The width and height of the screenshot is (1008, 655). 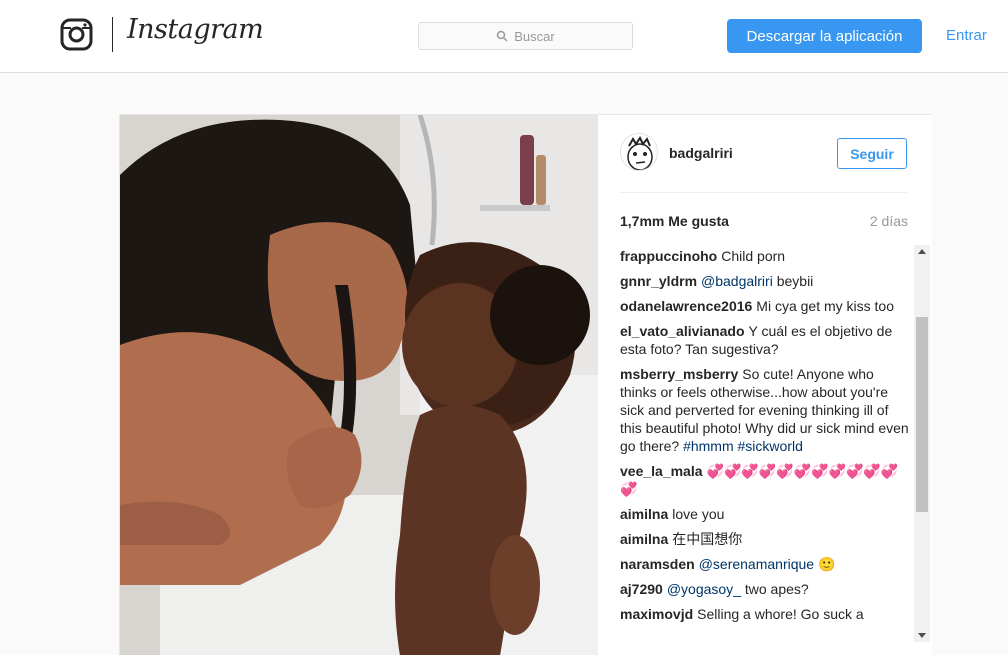 What do you see at coordinates (765, 539) in the screenshot?
I see `comment: aimilna 在中国想你` at bounding box center [765, 539].